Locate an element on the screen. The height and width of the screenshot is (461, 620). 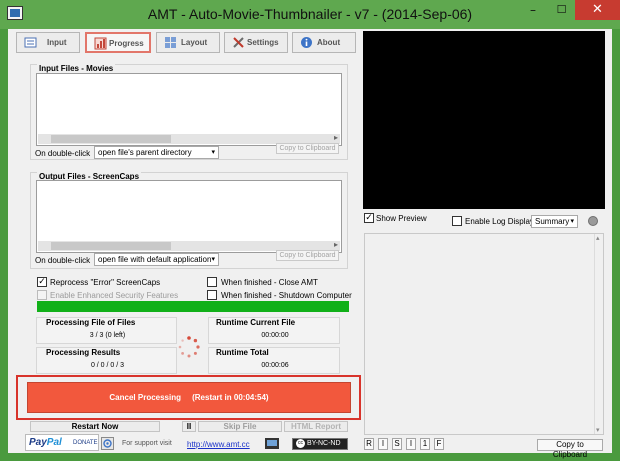
file-of-files-box: Processing File of Files 3 / 3 (0 left) is located at coordinates (106, 330).